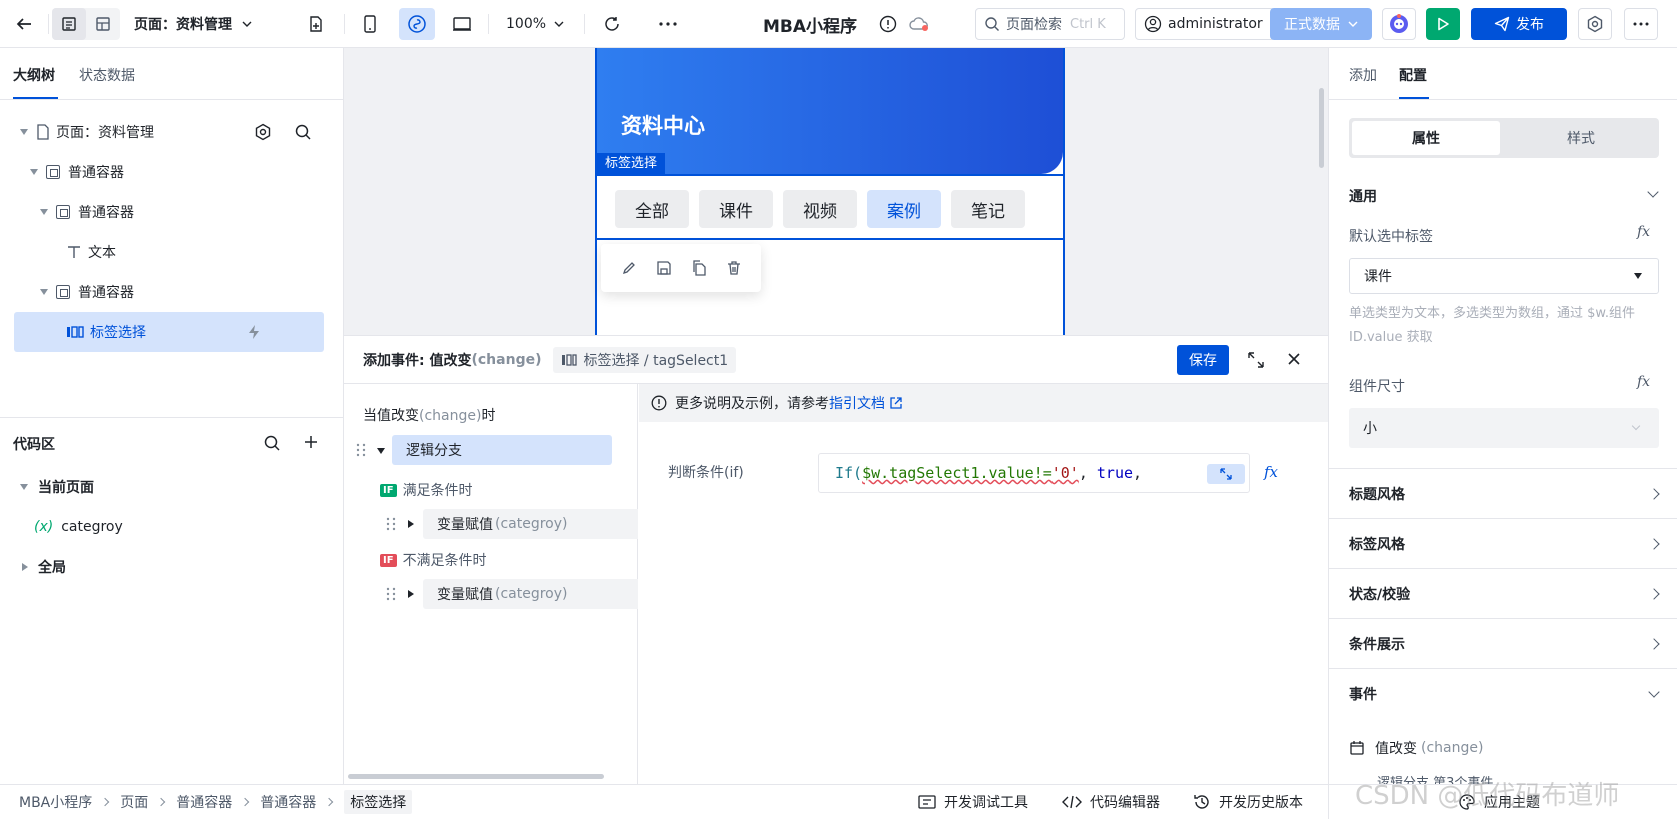 This screenshot has width=1677, height=819. Describe the element at coordinates (1654, 593) in the screenshot. I see `chevron-right-icon` at that location.